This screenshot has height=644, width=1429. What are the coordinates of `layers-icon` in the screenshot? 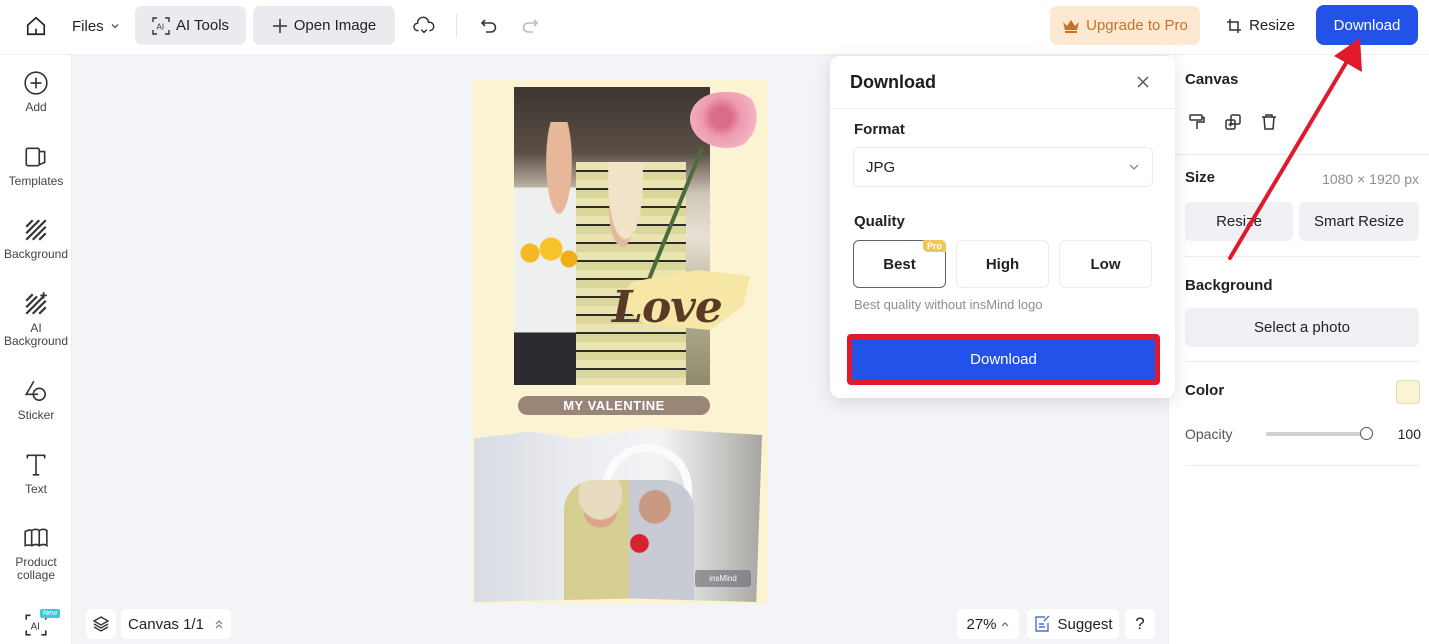 It's located at (101, 624).